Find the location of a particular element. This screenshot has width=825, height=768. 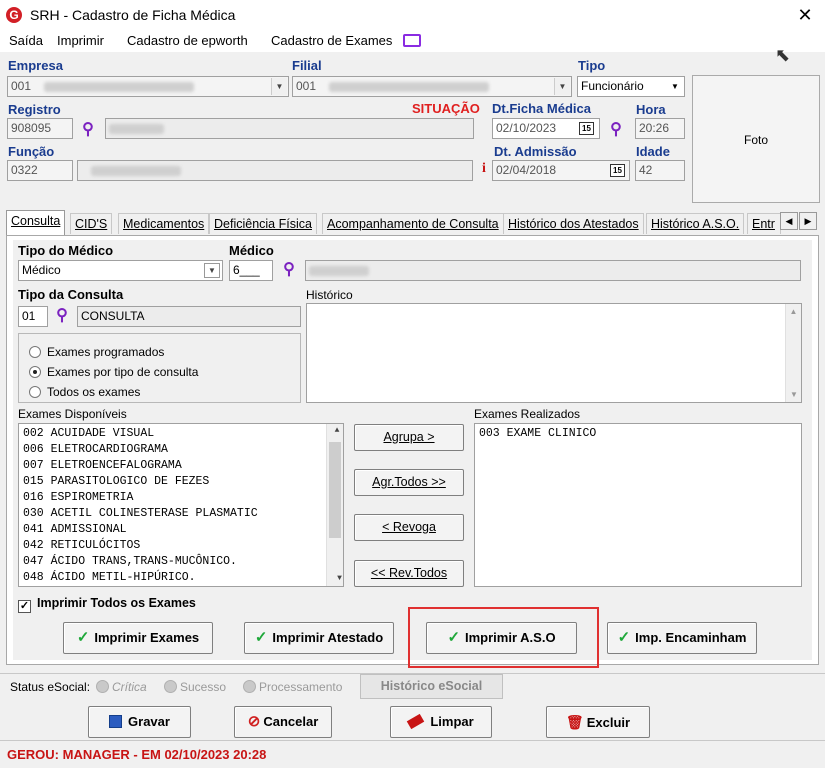

menu-cadastro-exames: Cadastro de Exames is located at coordinates (331, 40).